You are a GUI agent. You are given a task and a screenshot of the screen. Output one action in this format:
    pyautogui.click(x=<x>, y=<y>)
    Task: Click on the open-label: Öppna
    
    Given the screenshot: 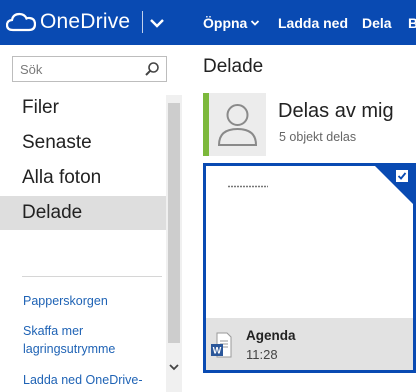 What is the action you would take?
    pyautogui.click(x=225, y=22)
    